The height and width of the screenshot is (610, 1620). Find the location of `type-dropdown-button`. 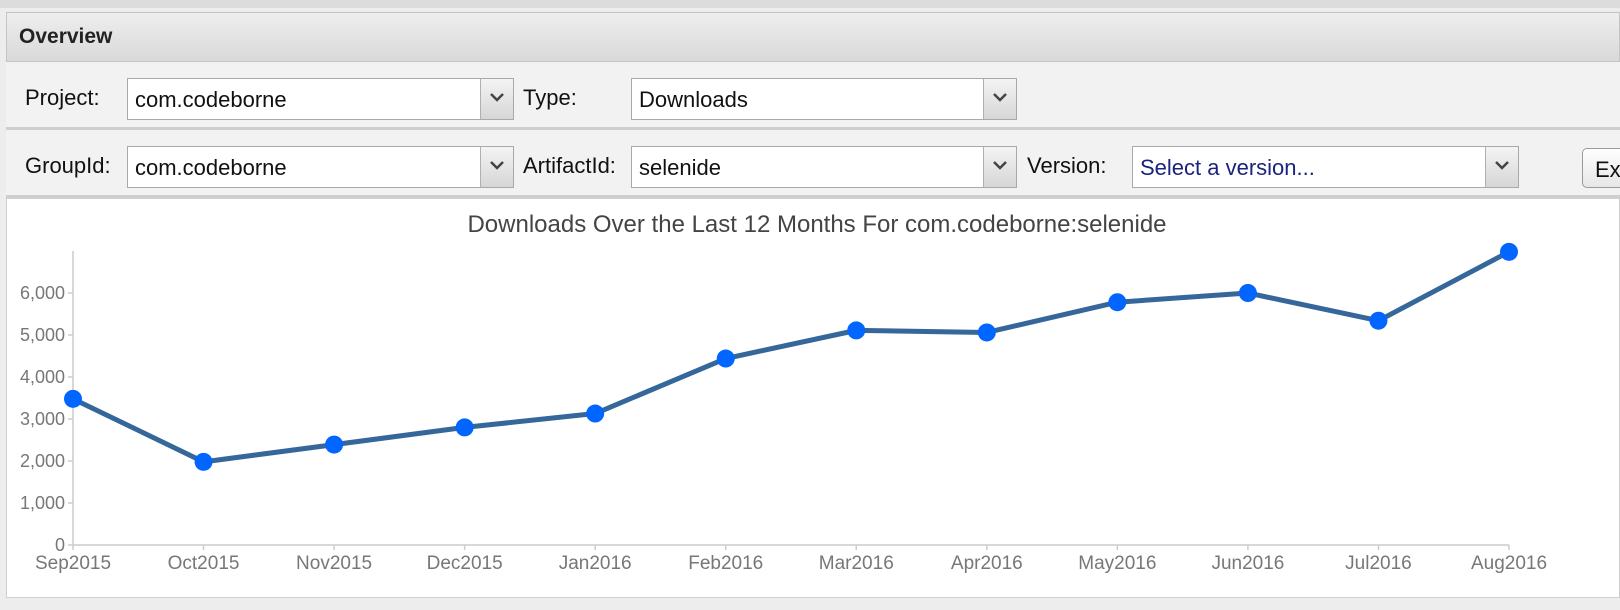

type-dropdown-button is located at coordinates (999, 99).